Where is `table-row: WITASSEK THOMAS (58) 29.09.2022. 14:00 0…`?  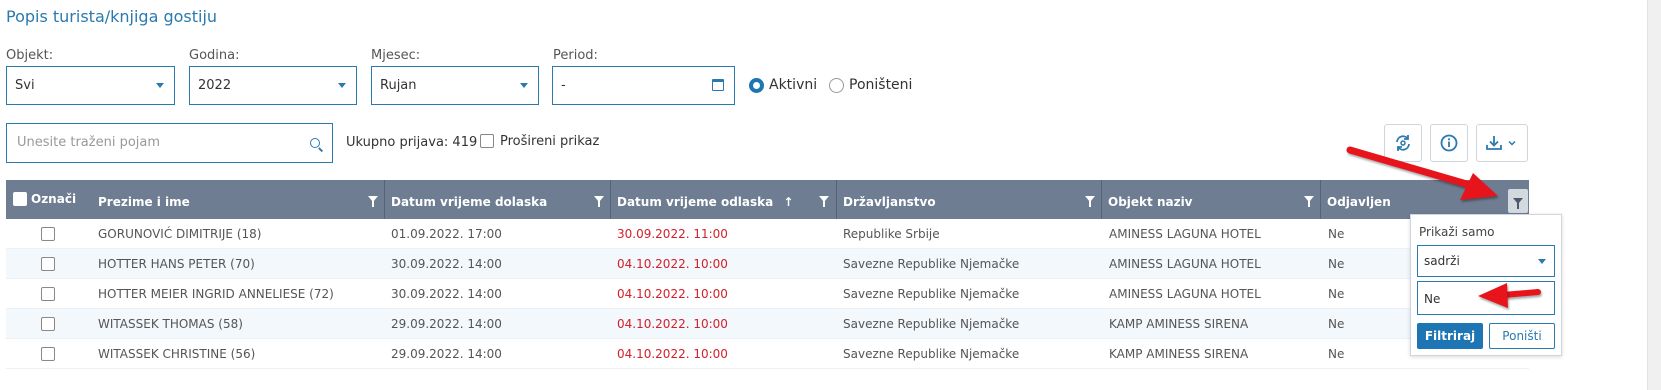
table-row: WITASSEK THOMAS (58) 29.09.2022. 14:00 0… is located at coordinates (767, 324).